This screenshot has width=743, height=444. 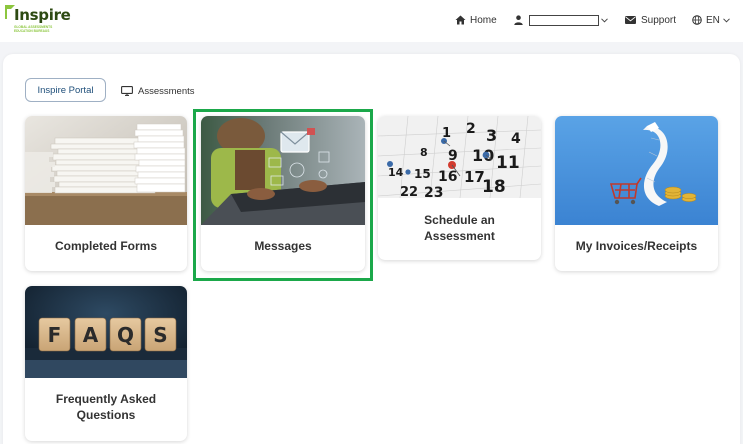 I want to click on nav-user-menu, so click(x=561, y=20).